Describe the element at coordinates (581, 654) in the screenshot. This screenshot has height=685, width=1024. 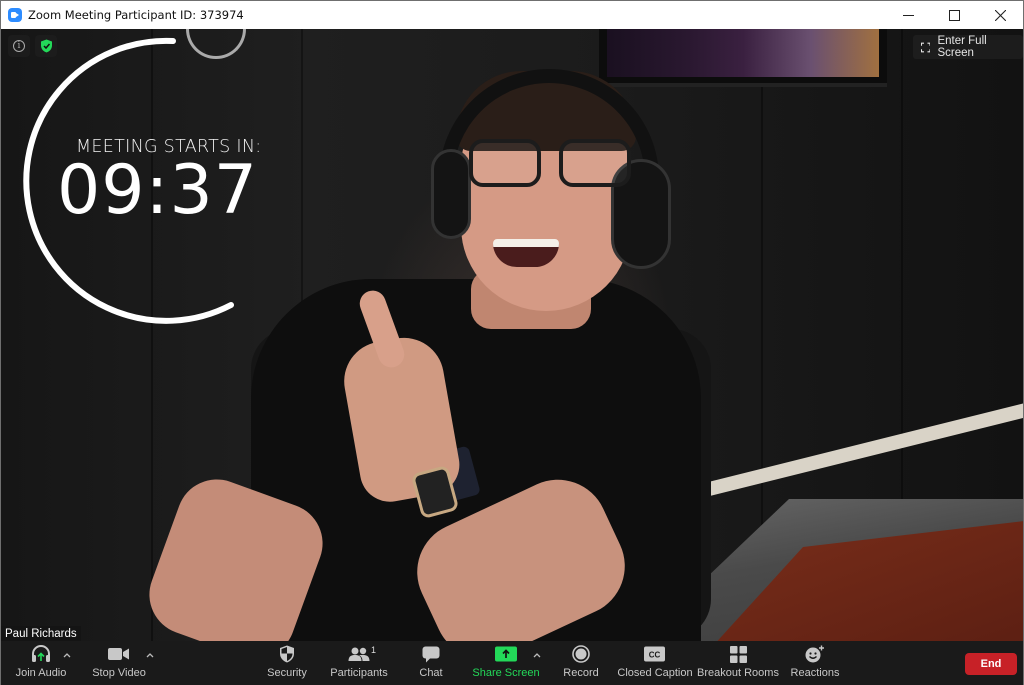
I see `record-icon` at that location.